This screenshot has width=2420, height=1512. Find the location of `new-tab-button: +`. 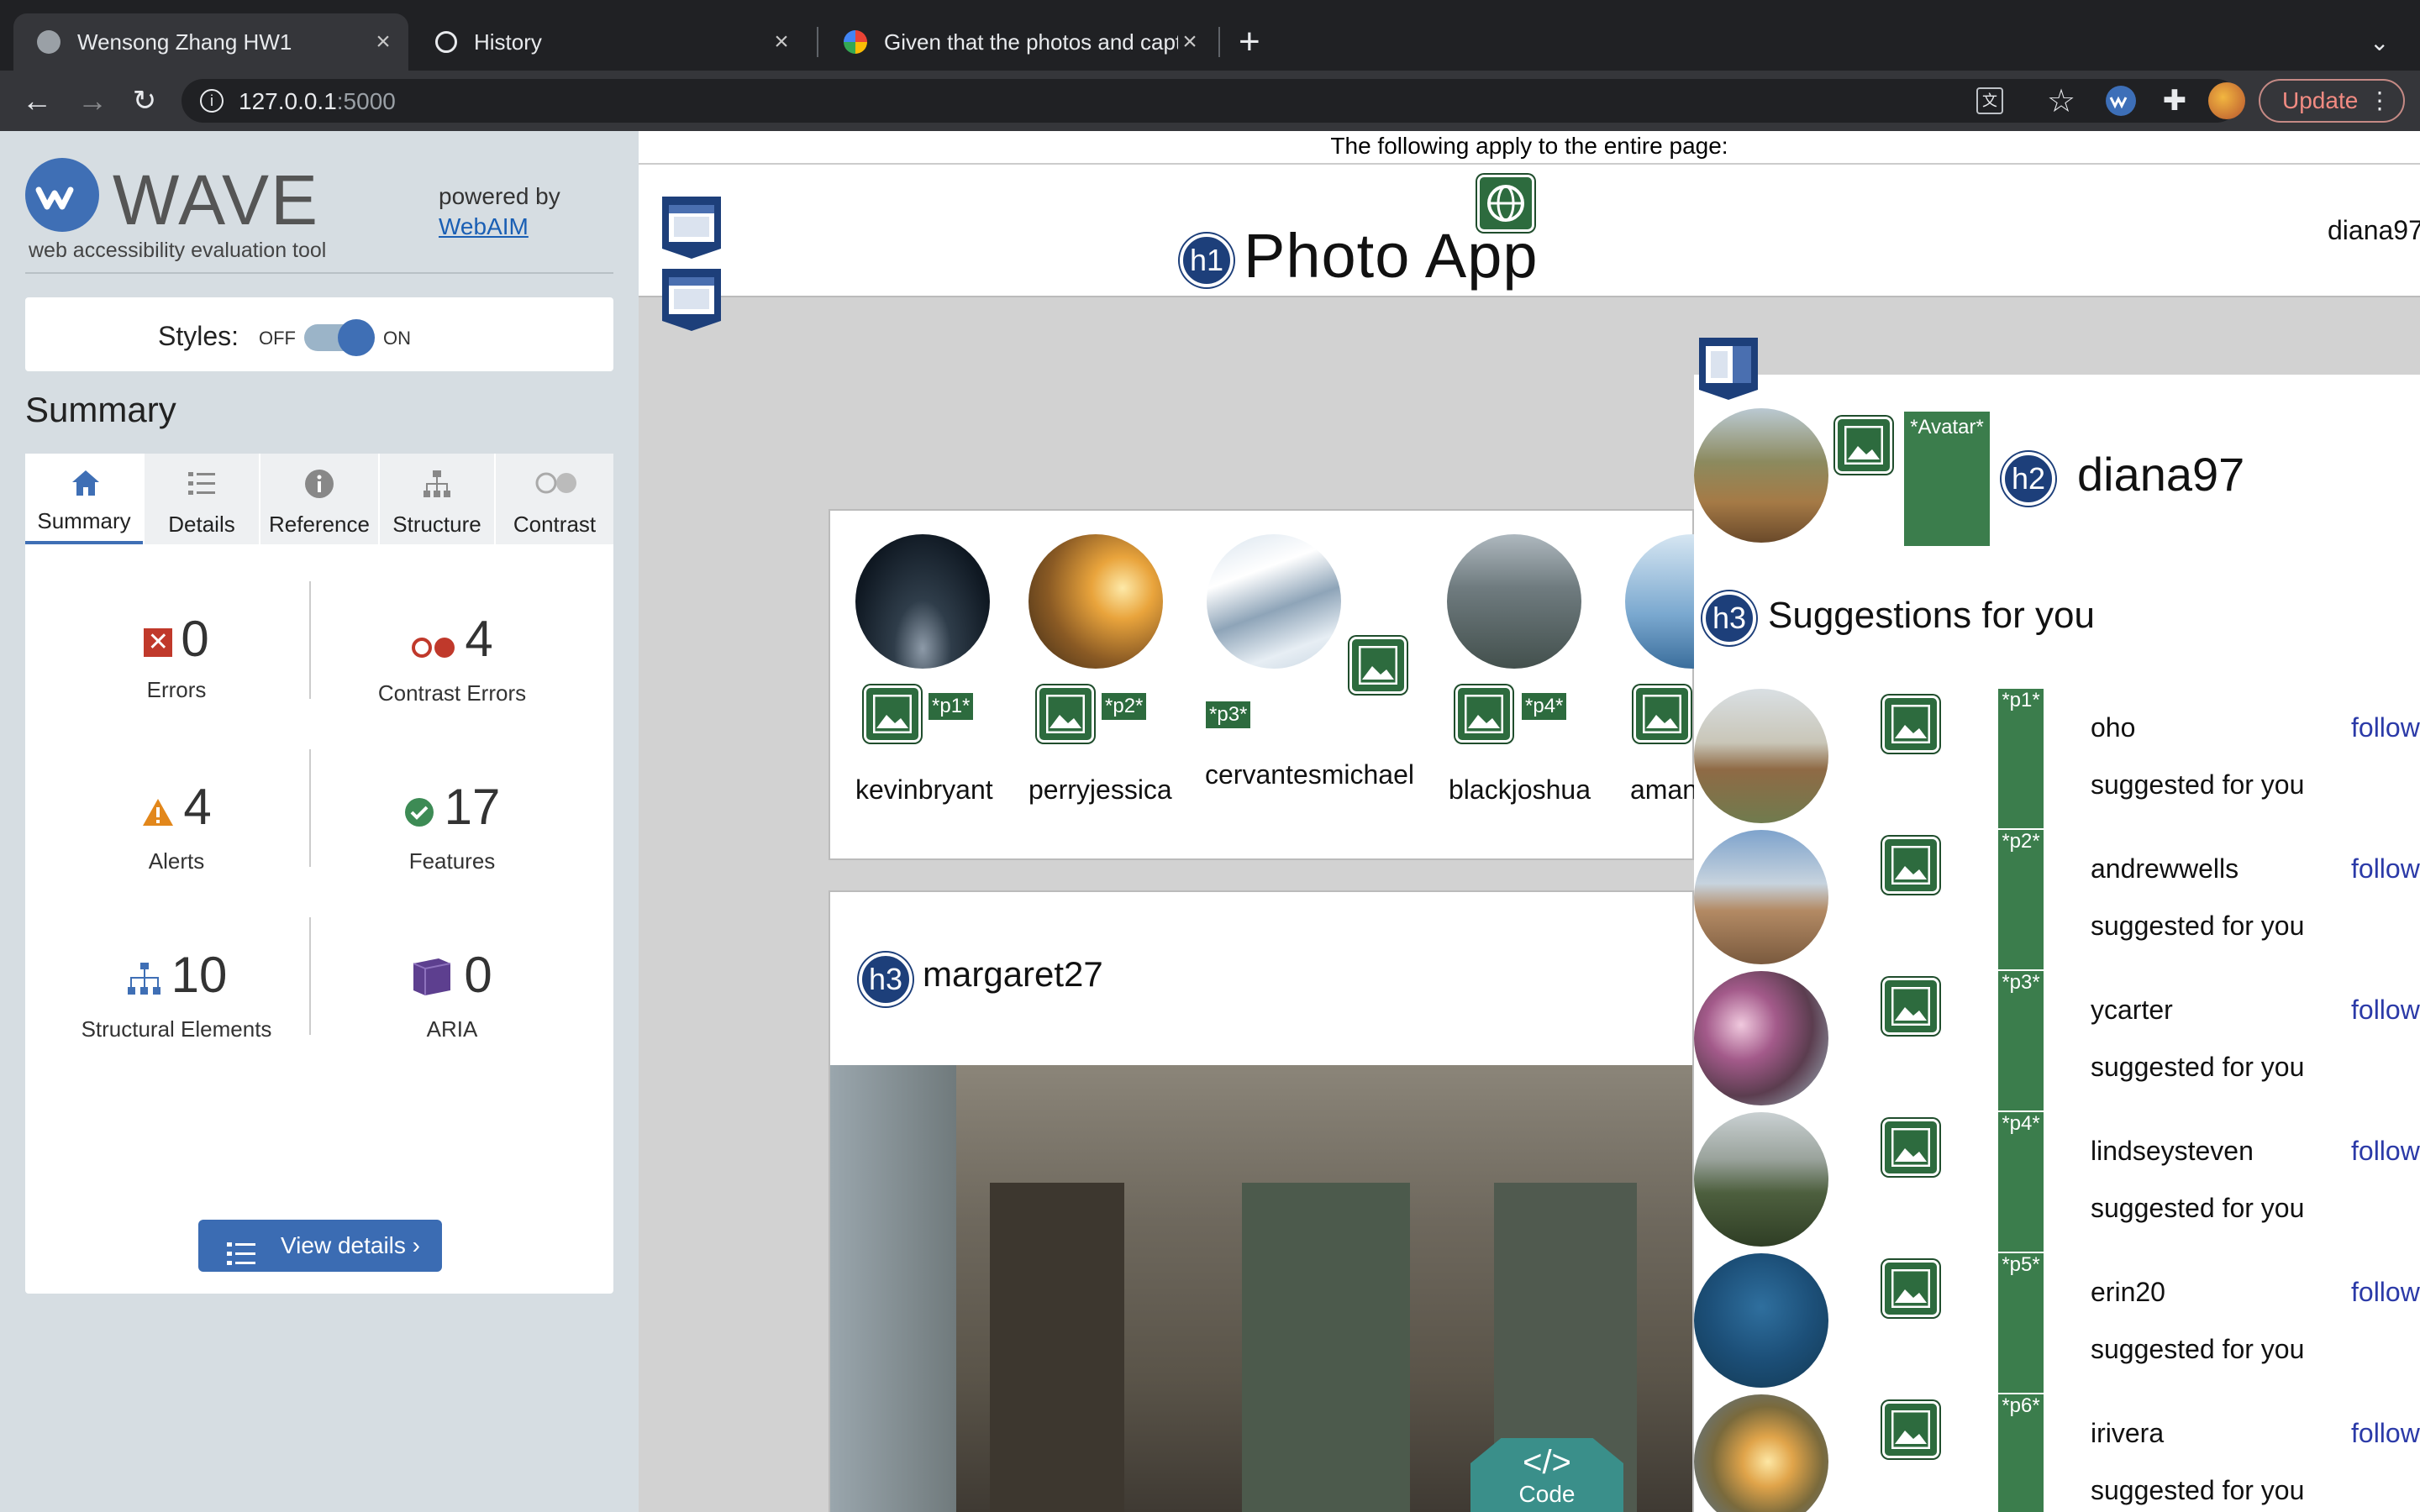

new-tab-button: + is located at coordinates (1249, 42).